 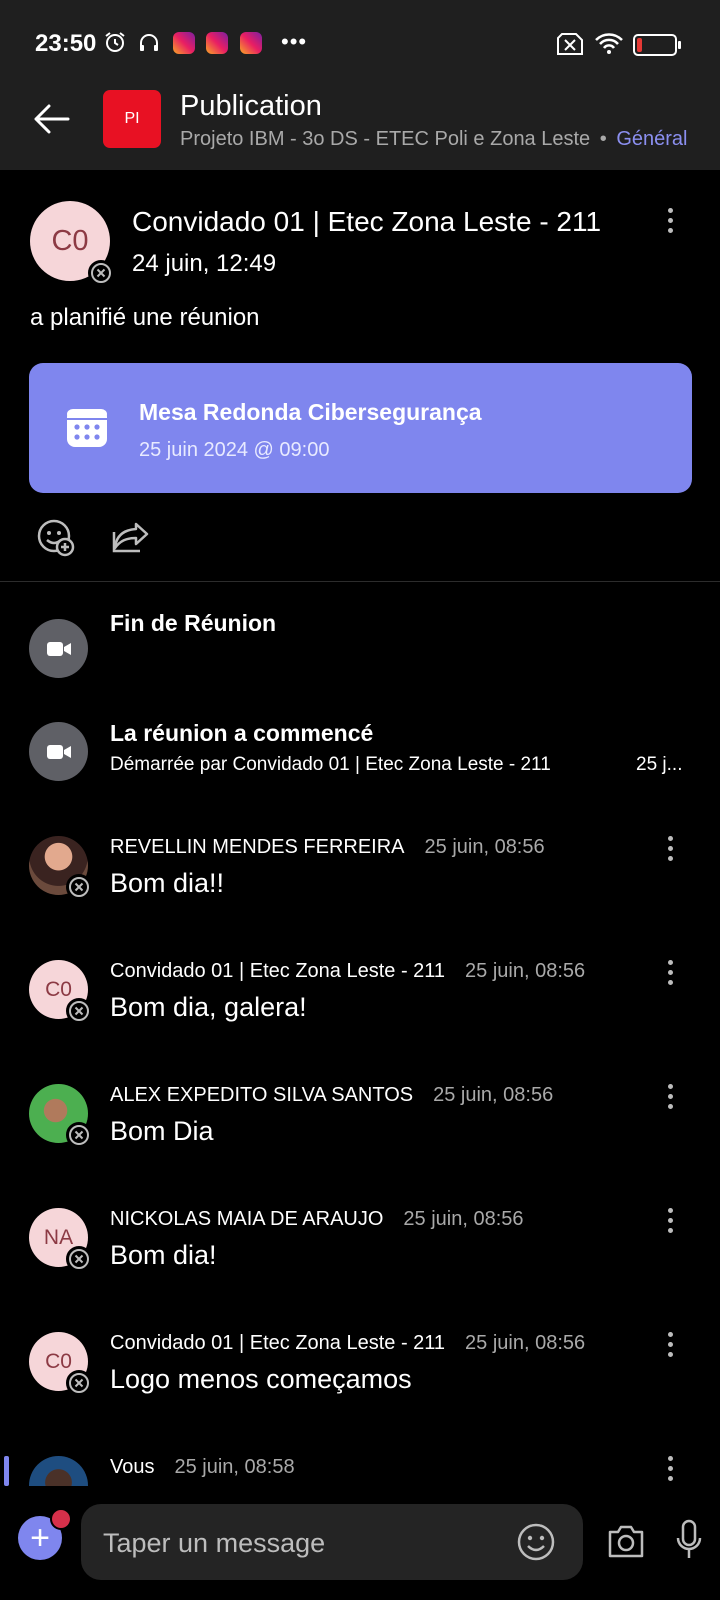 I want to click on arrow-left-icon, so click(x=51, y=119).